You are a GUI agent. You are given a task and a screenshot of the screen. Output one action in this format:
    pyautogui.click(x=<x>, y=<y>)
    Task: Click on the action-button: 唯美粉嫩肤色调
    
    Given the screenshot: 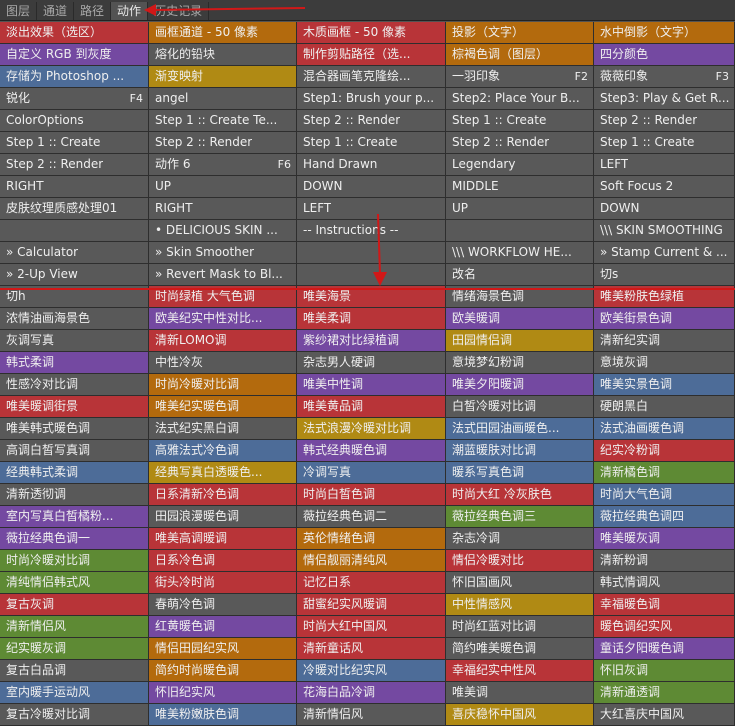 What is the action you would take?
    pyautogui.click(x=223, y=715)
    